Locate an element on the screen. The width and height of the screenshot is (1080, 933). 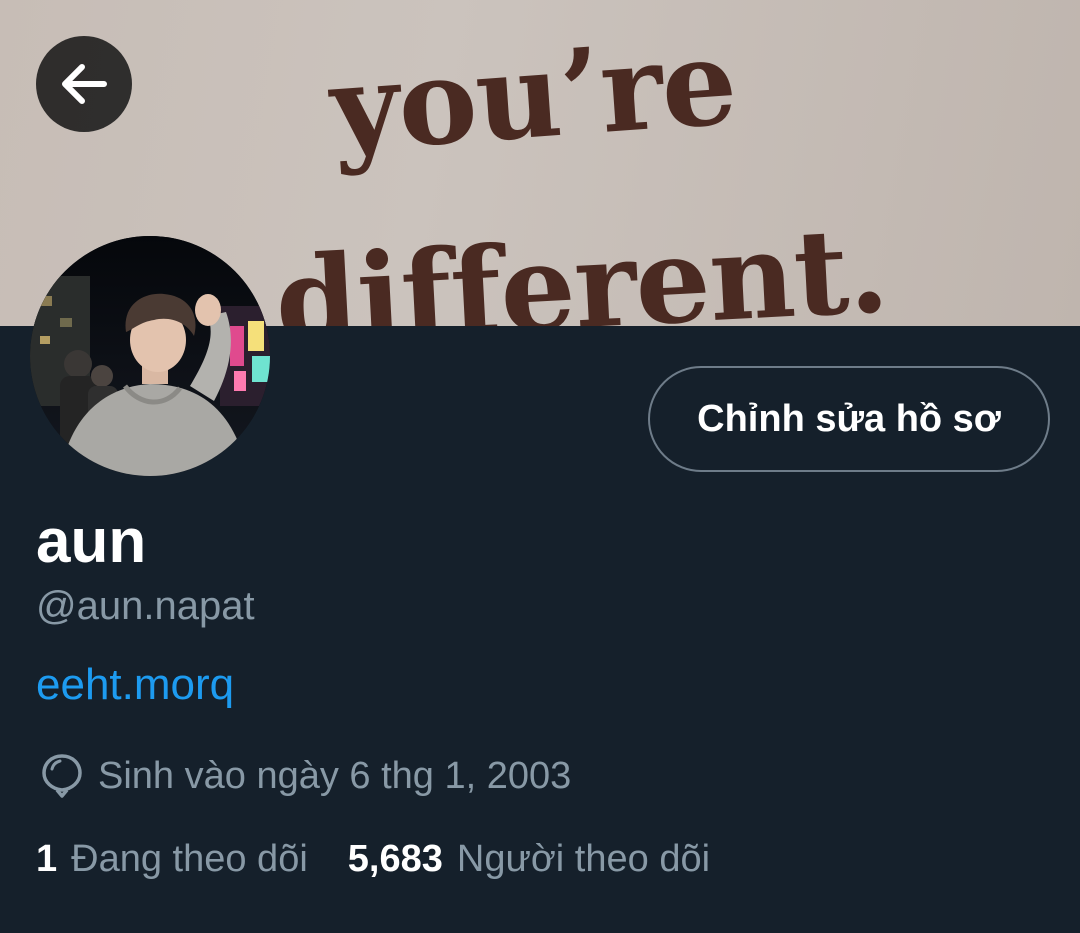
followers-count: 5,683 is located at coordinates (395, 859).